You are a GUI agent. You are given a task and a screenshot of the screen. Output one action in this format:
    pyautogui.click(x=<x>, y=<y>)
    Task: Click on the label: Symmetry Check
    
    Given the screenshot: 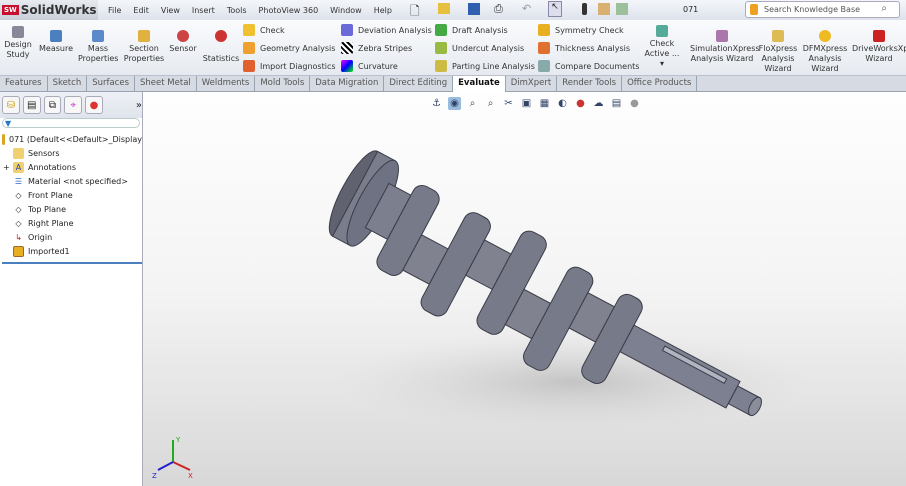 What is the action you would take?
    pyautogui.click(x=589, y=30)
    